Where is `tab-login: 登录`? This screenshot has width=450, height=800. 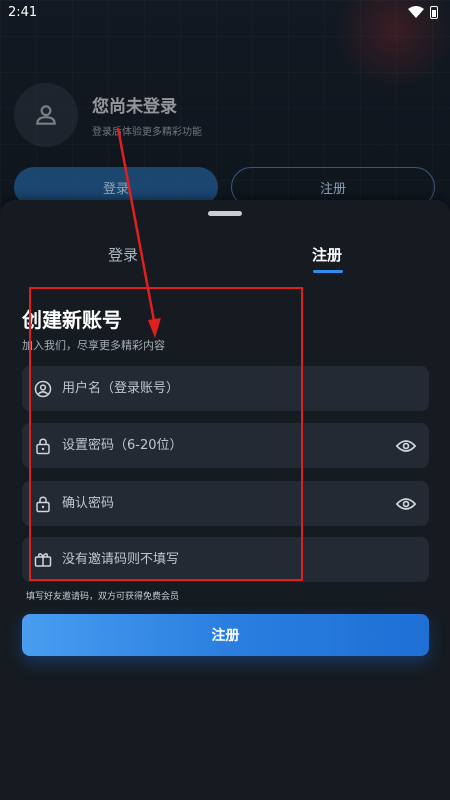 tab-login: 登录 is located at coordinates (123, 254).